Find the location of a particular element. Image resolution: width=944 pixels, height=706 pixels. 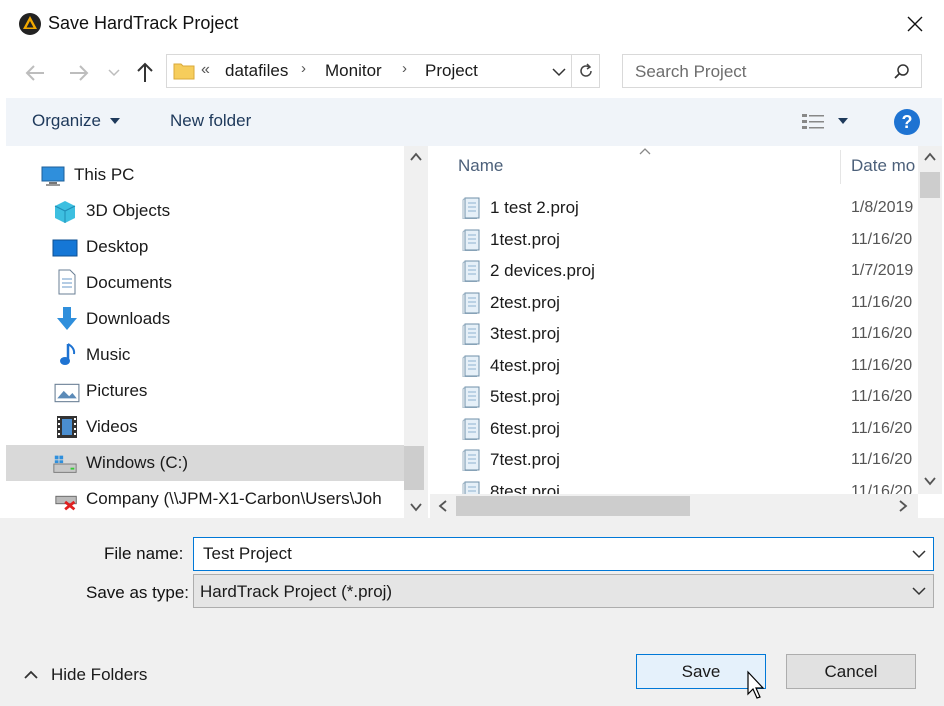

network-drive-icon is located at coordinates (66, 503).